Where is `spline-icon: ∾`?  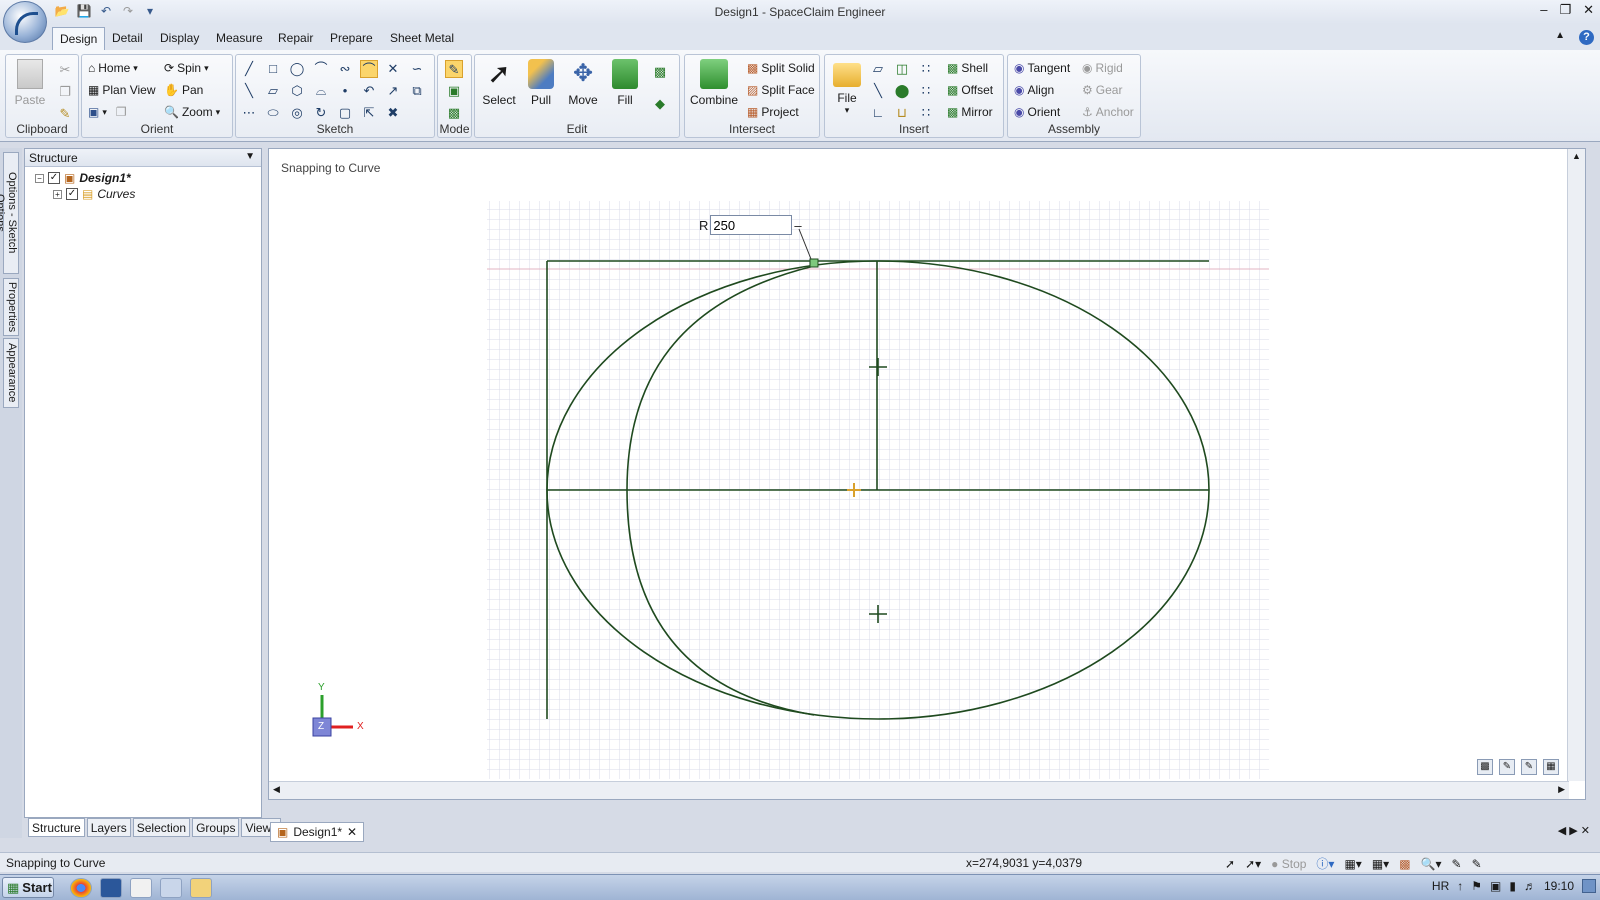
spline-icon: ∾ is located at coordinates (345, 69).